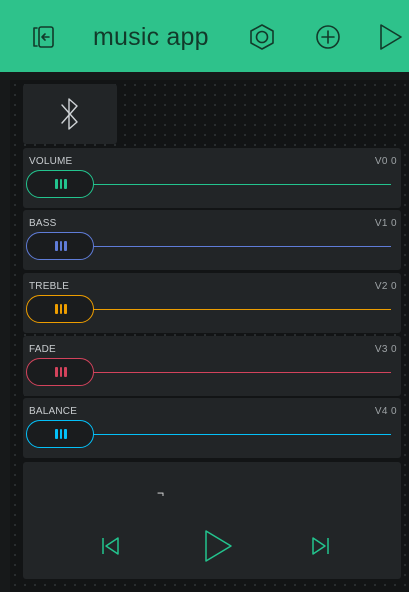 The height and width of the screenshot is (592, 409). Describe the element at coordinates (385, 349) in the screenshot. I see `slider-pin-value: V3 0` at that location.